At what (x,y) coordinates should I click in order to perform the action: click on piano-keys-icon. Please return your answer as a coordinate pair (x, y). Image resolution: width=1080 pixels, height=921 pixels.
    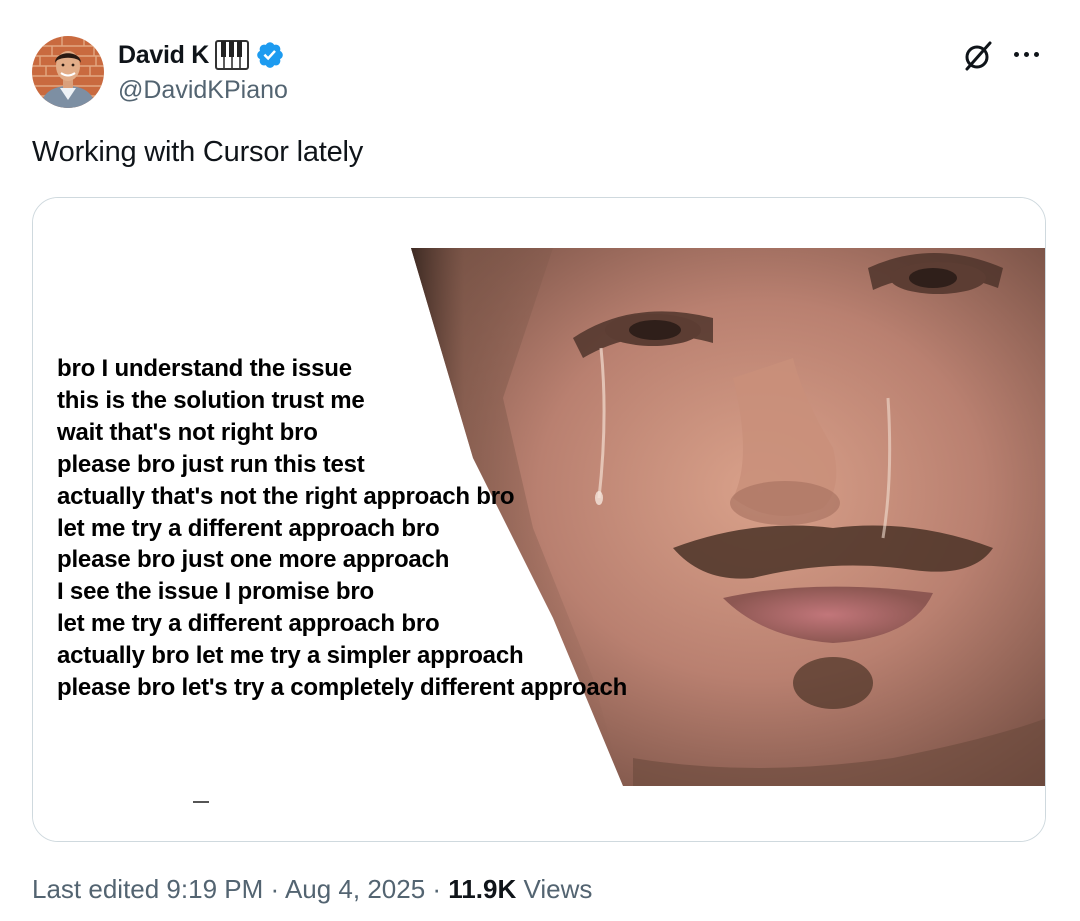
    Looking at the image, I should click on (231, 55).